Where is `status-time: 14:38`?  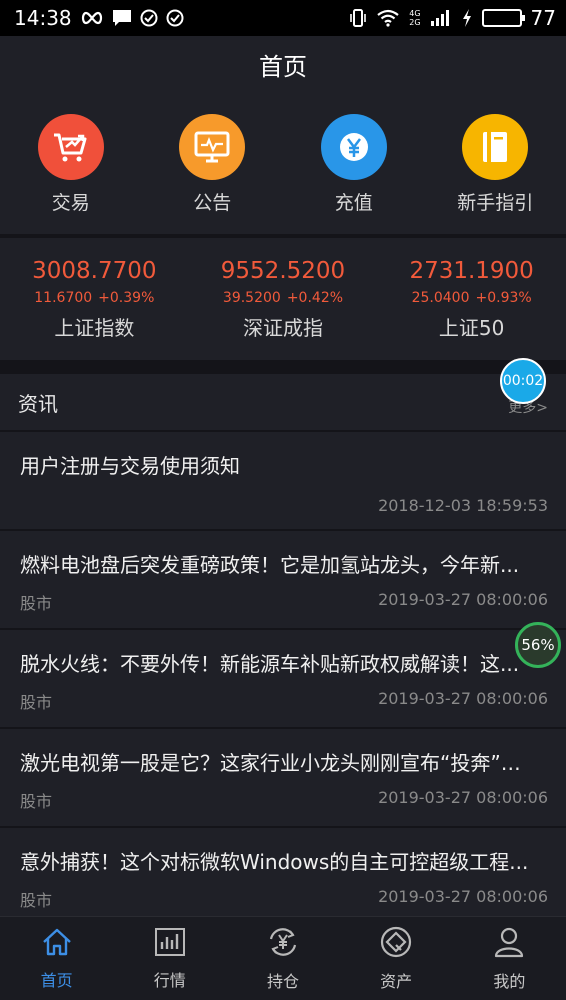 status-time: 14:38 is located at coordinates (43, 18).